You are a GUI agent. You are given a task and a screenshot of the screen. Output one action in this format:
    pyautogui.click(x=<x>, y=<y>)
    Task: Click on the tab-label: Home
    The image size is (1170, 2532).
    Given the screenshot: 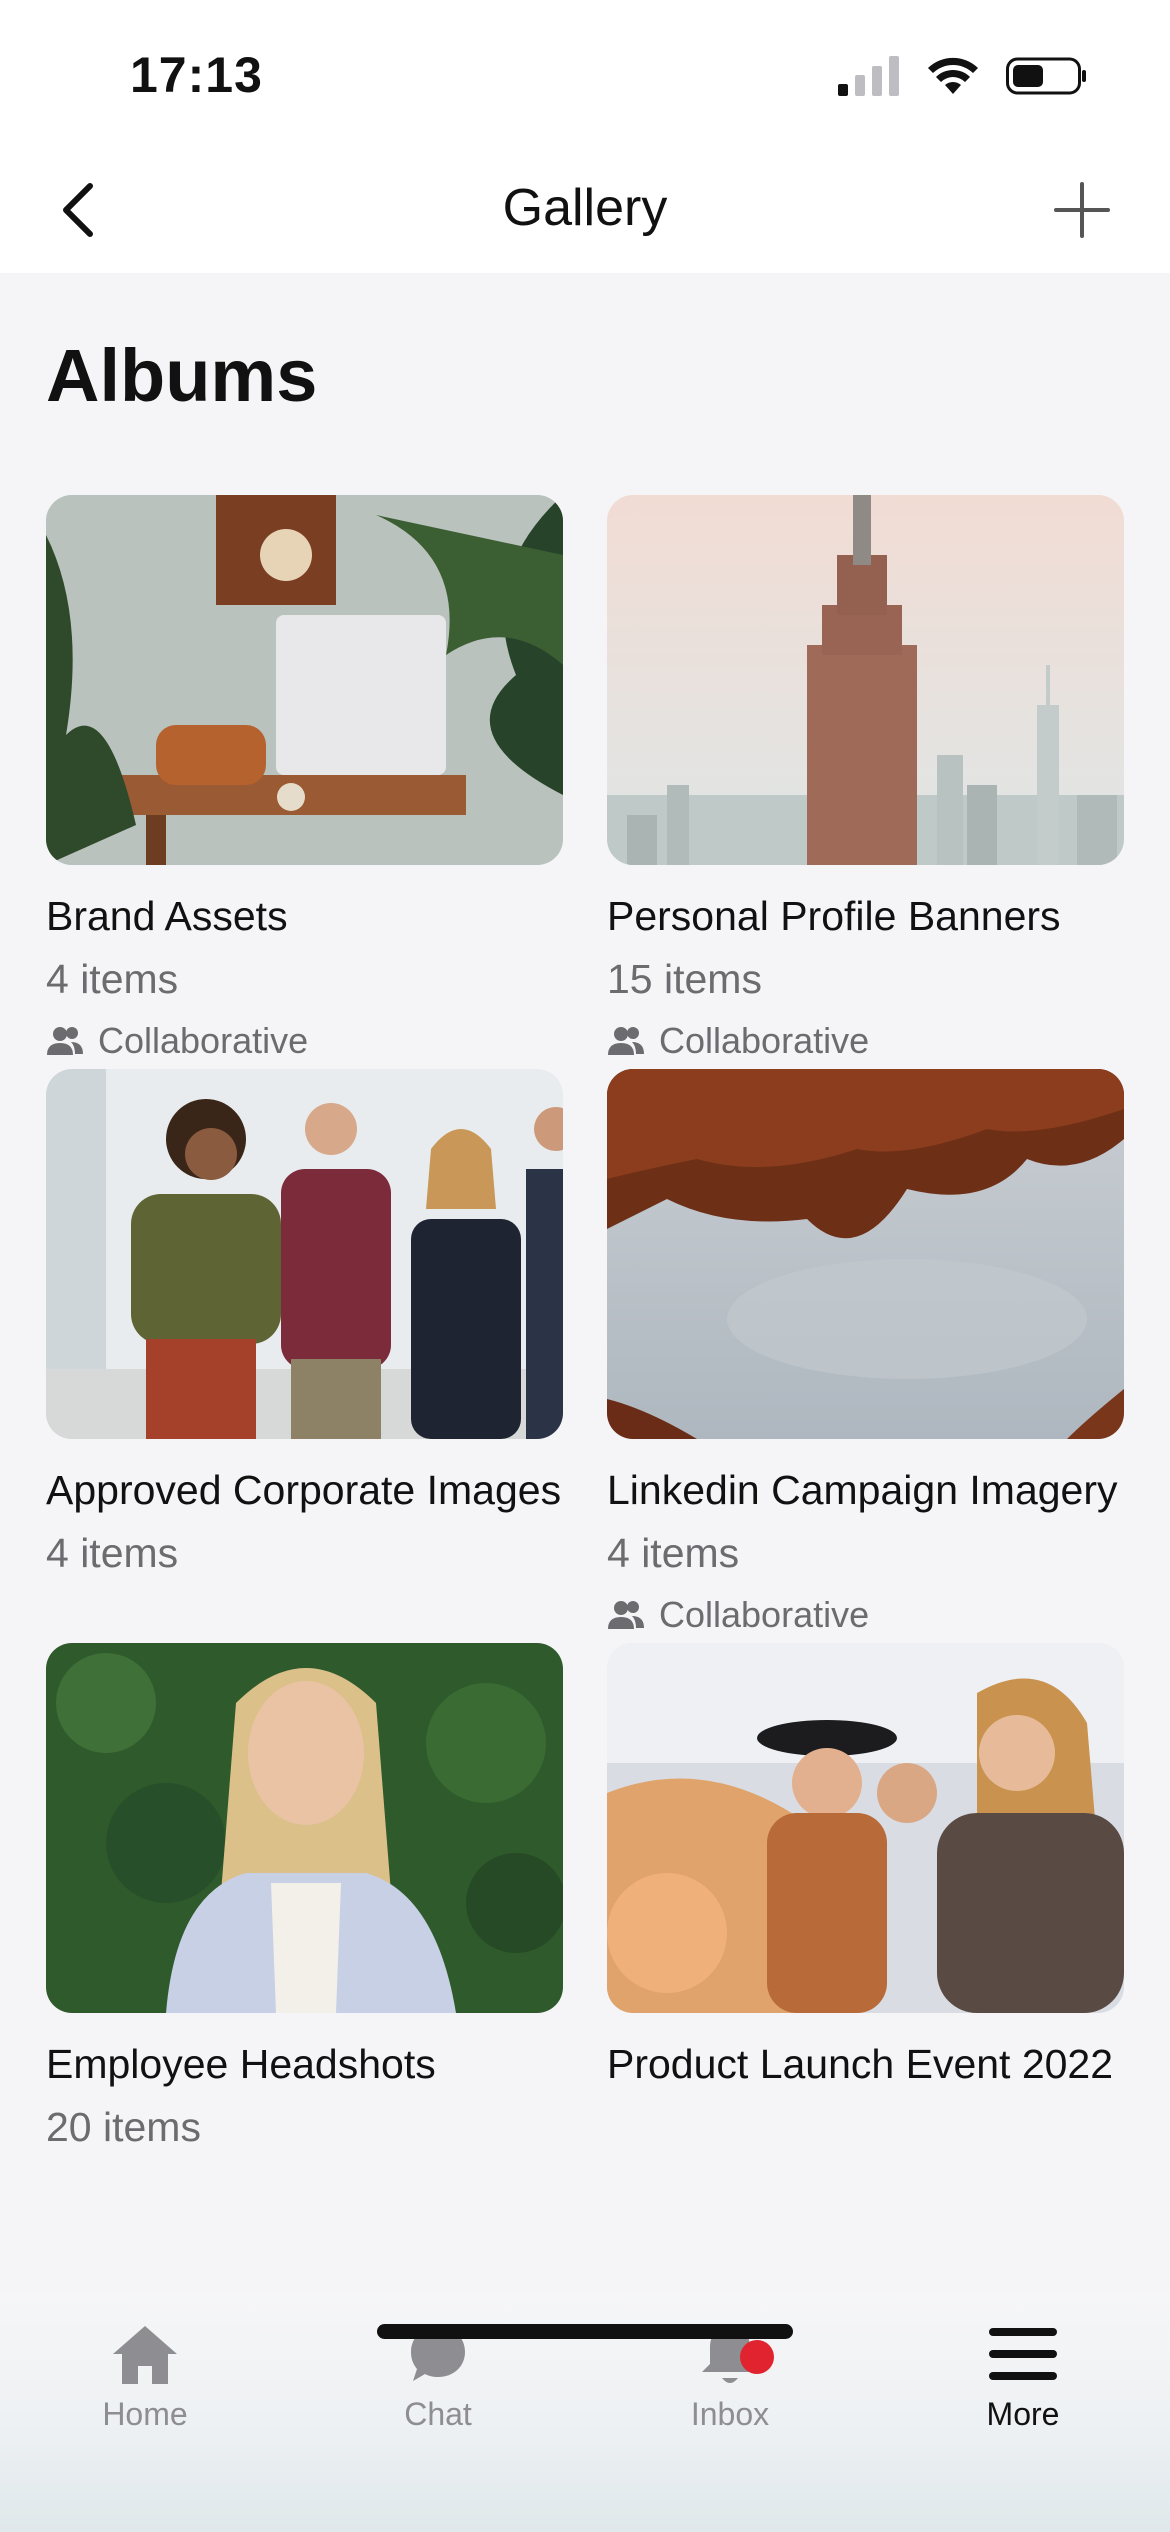 What is the action you would take?
    pyautogui.click(x=145, y=2414)
    